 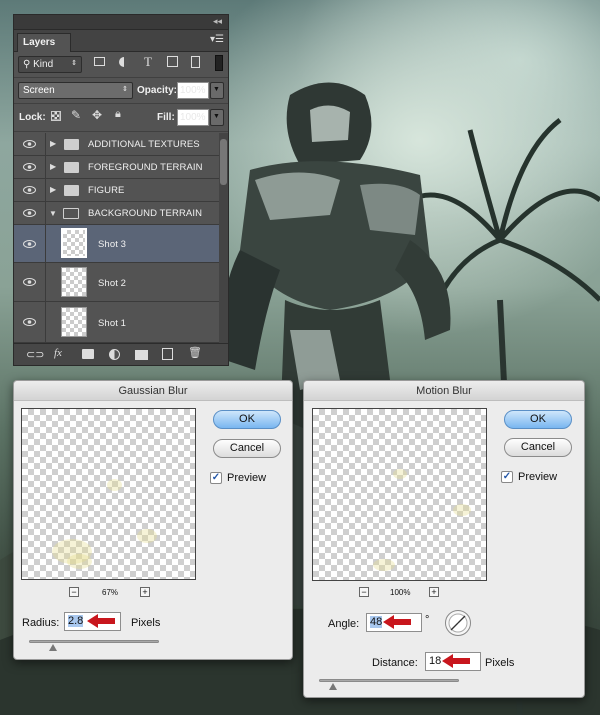 I want to click on lock-all-icon: 🔒︎, so click(x=118, y=114).